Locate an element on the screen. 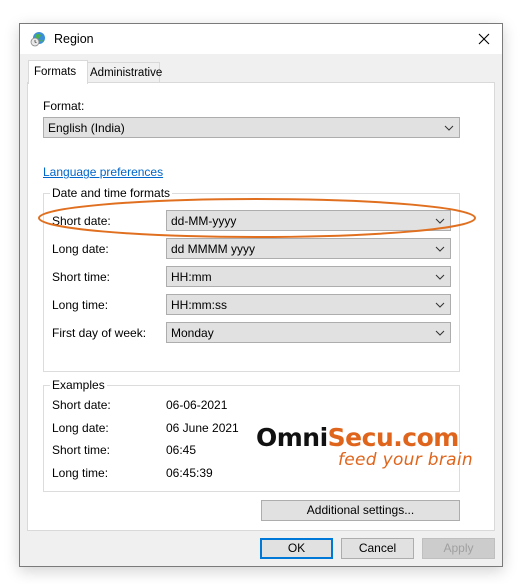  title-bar: Region is located at coordinates (261, 39).